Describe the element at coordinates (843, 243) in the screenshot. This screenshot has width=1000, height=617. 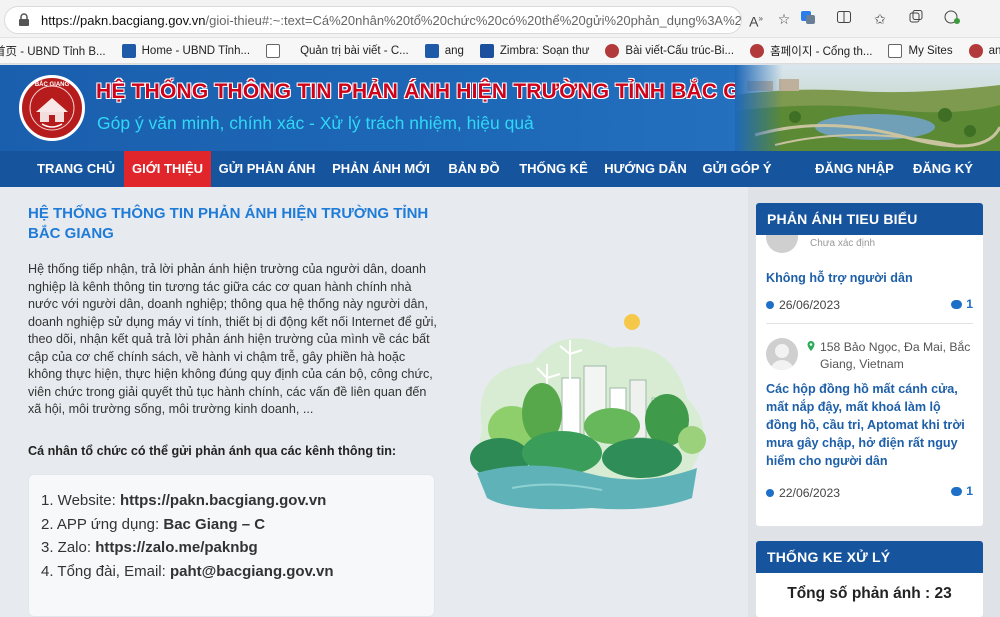
I see `stub-text: Chưa xác định` at that location.